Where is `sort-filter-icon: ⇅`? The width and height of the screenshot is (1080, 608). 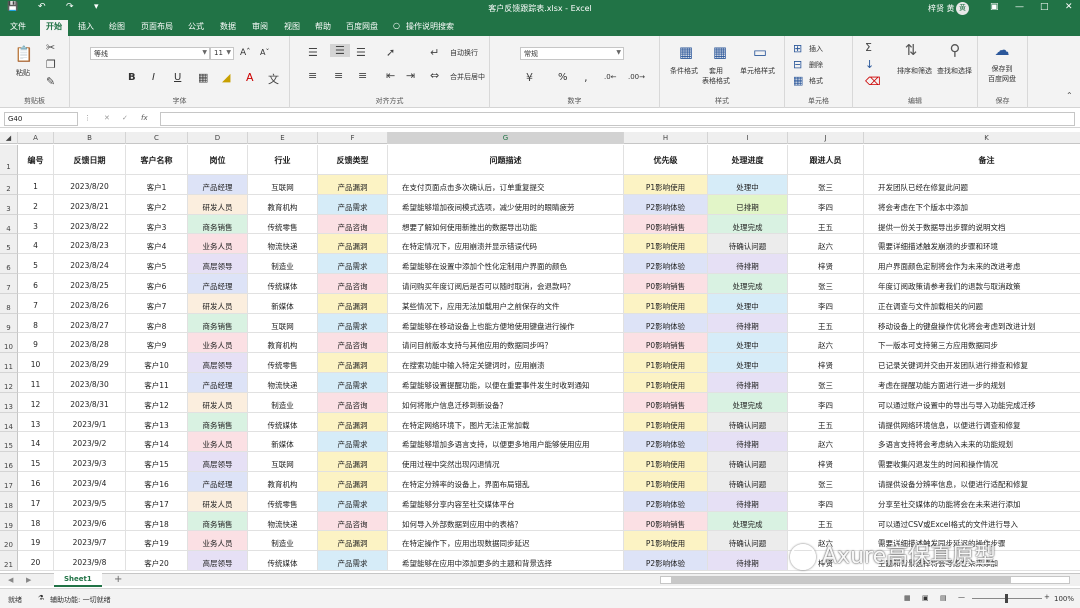 sort-filter-icon: ⇅ is located at coordinates (911, 50).